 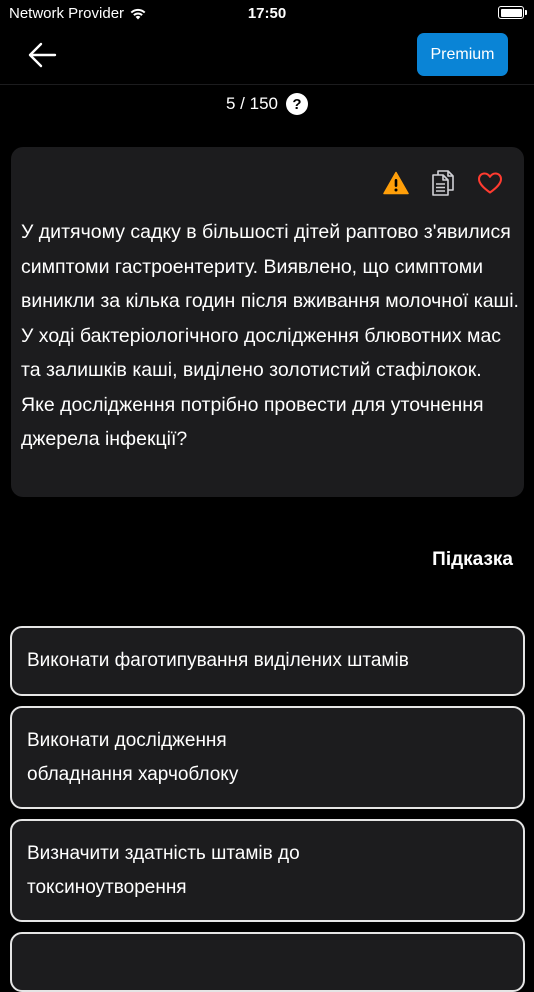 I want to click on arrow-left-icon, so click(x=42, y=55).